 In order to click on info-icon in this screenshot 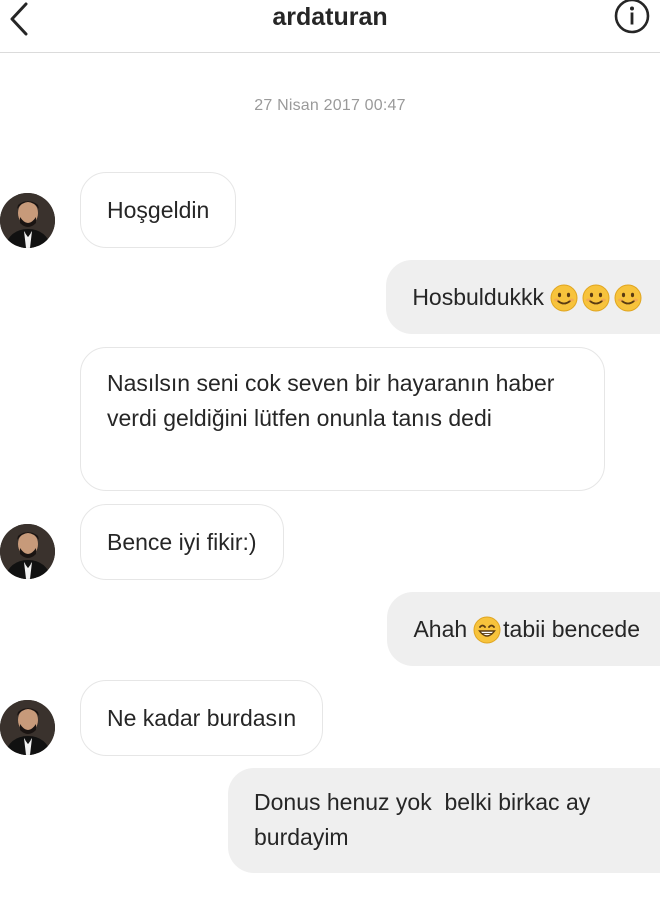, I will do `click(632, 17)`.